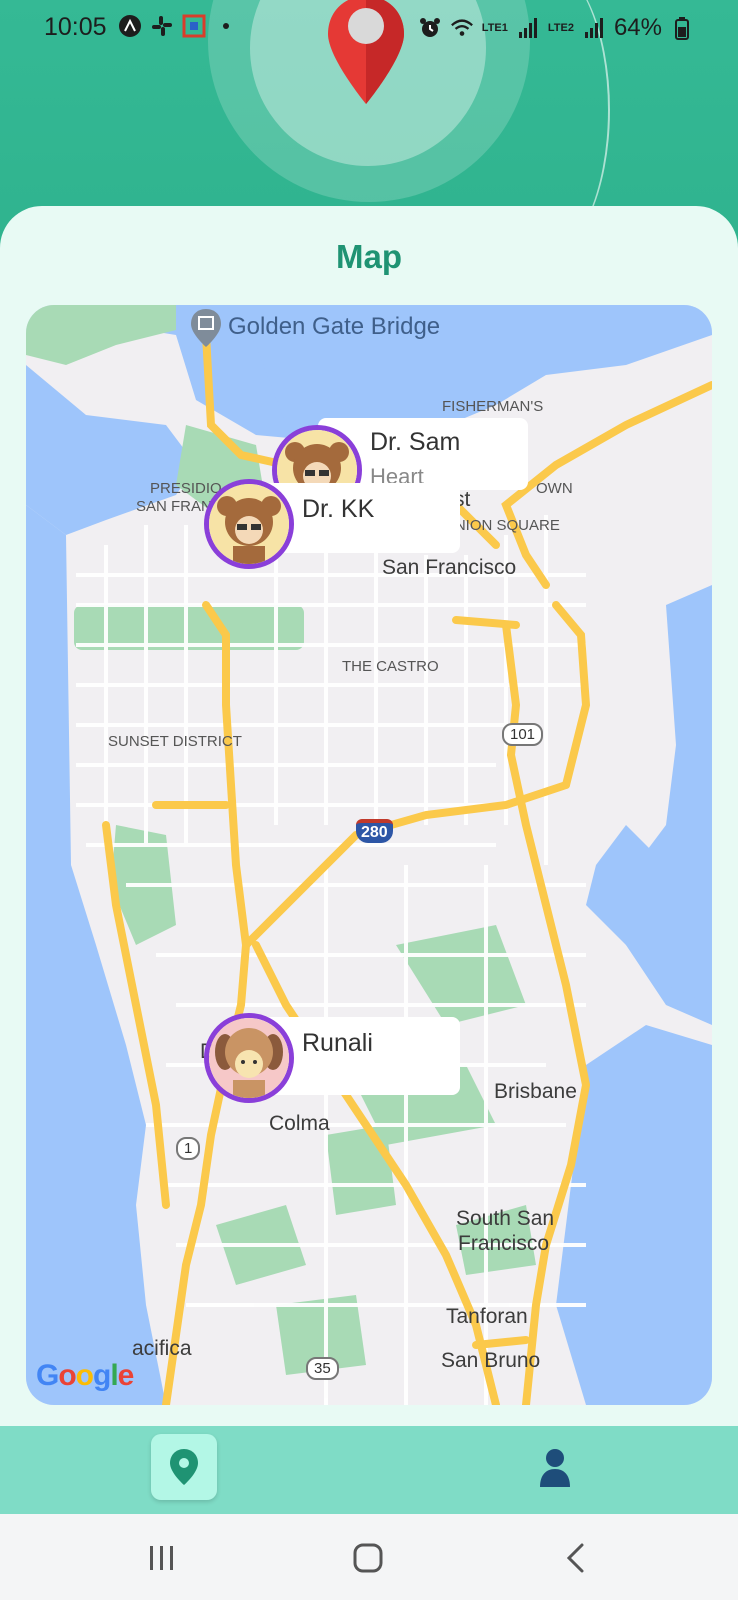 Image resolution: width=738 pixels, height=1600 pixels. What do you see at coordinates (162, 26) in the screenshot?
I see `slack-icon` at bounding box center [162, 26].